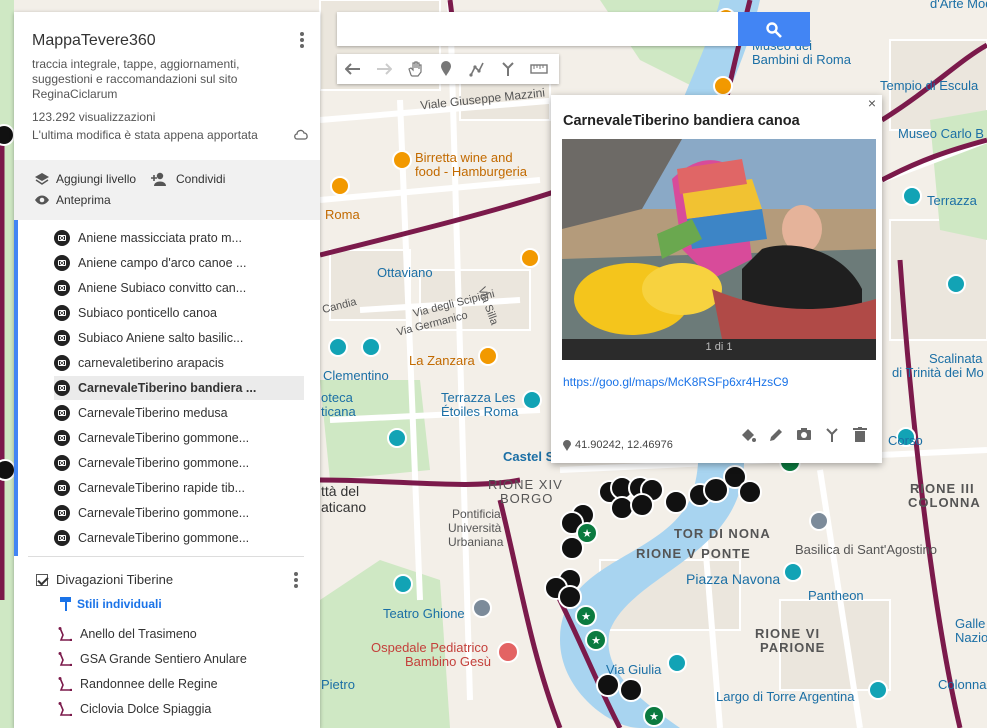 This screenshot has height=728, width=987. Describe the element at coordinates (476, 542) in the screenshot. I see `map-label: Urbaniana` at that location.